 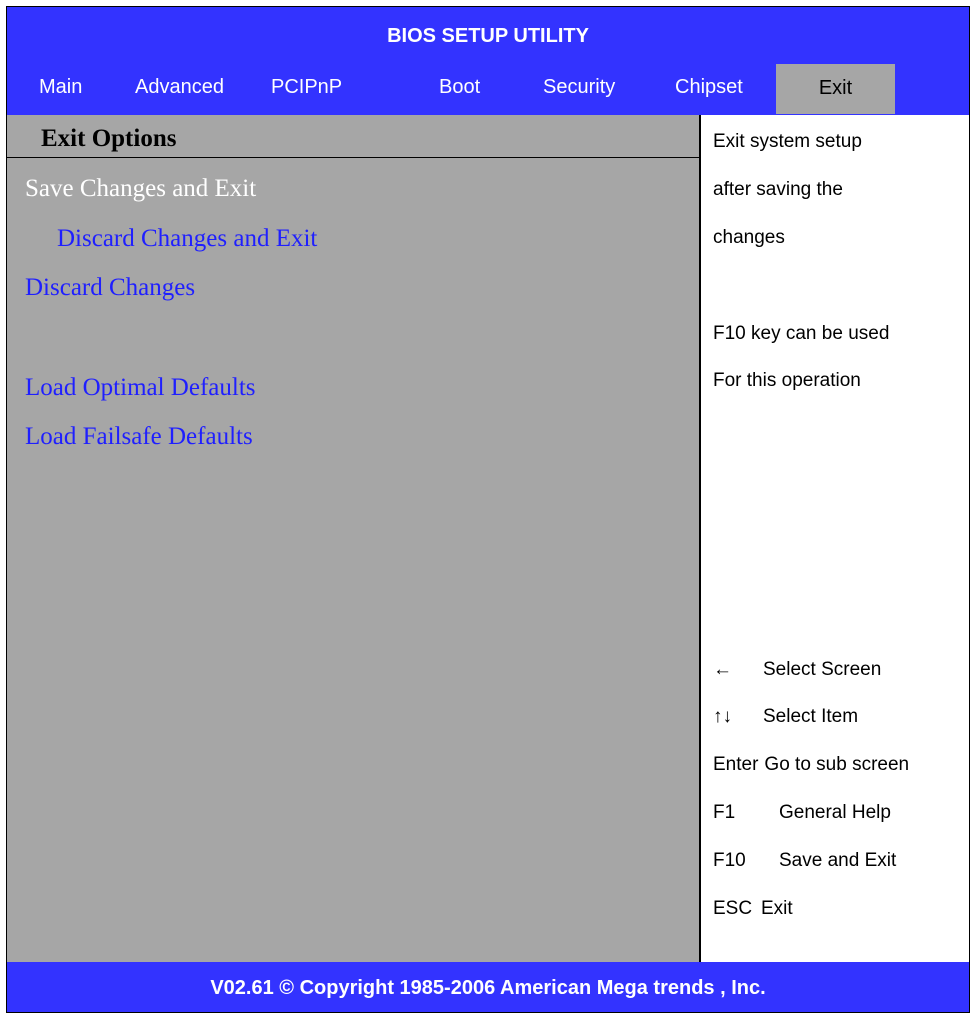 What do you see at coordinates (835, 812) in the screenshot?
I see `key-desc: General Help` at bounding box center [835, 812].